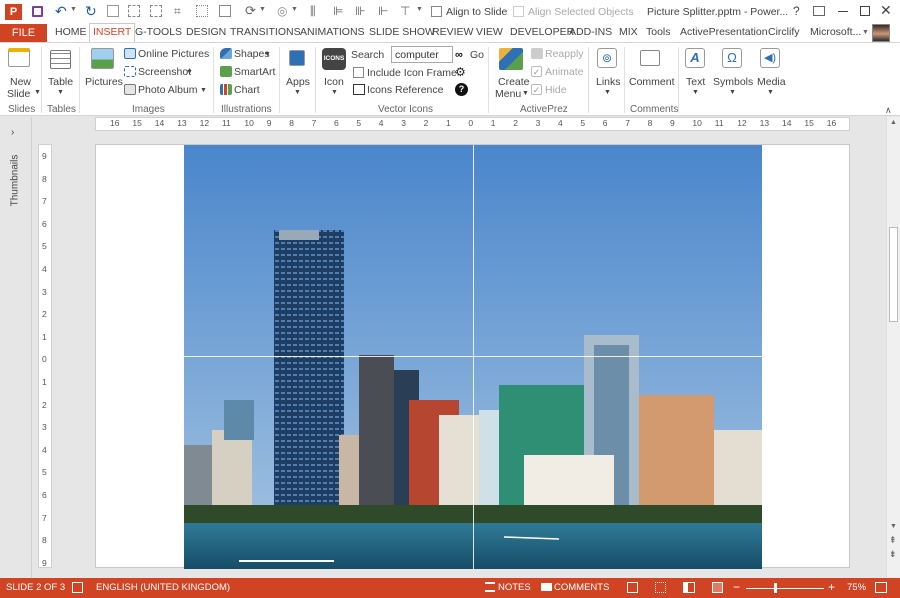 The width and height of the screenshot is (900, 598). Describe the element at coordinates (158, 32) in the screenshot. I see `tab-g-tools: G-TOOLS` at that location.